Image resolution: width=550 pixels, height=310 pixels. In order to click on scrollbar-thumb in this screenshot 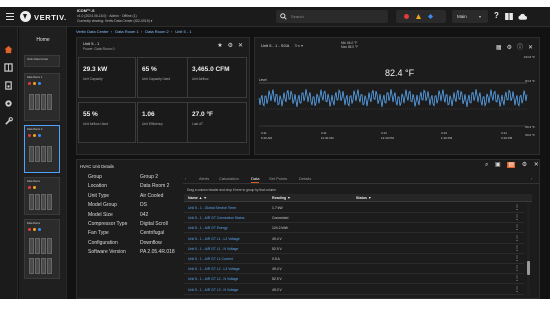, I will do `click(528, 268)`.